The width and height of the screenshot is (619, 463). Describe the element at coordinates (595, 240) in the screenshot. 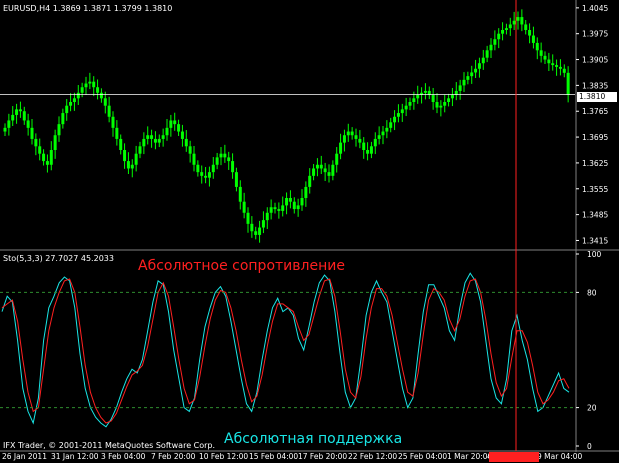

I see `price-tick-label: 1.3415` at that location.